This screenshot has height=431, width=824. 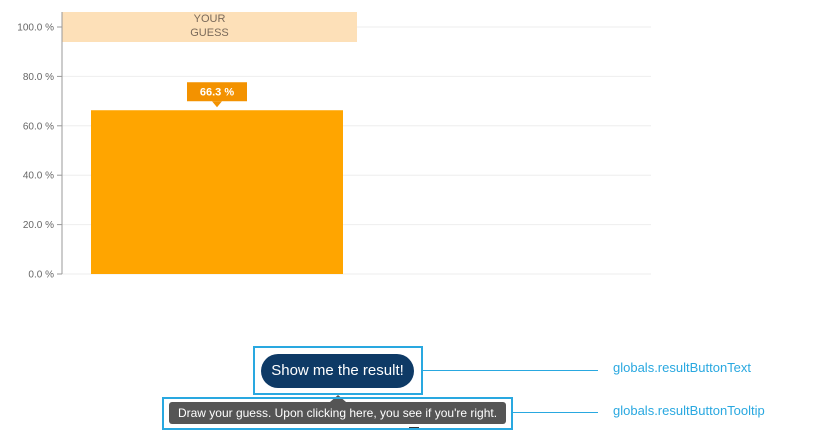 I want to click on y-tick-label: 20.0 %, so click(x=38, y=225).